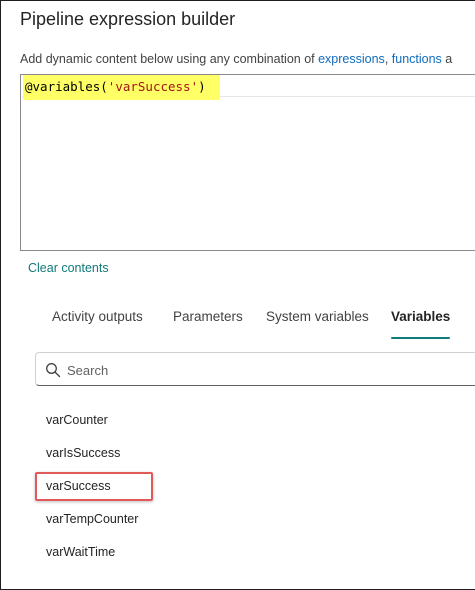  I want to click on tab-variables: Variables, so click(421, 324).